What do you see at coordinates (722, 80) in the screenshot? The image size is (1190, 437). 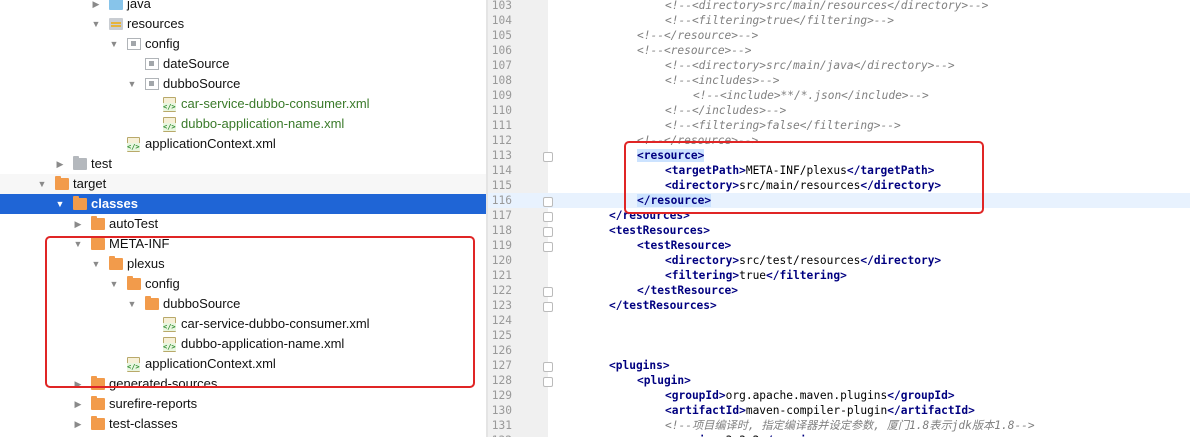 I see `xml-comment: <!--<includes>-->` at bounding box center [722, 80].